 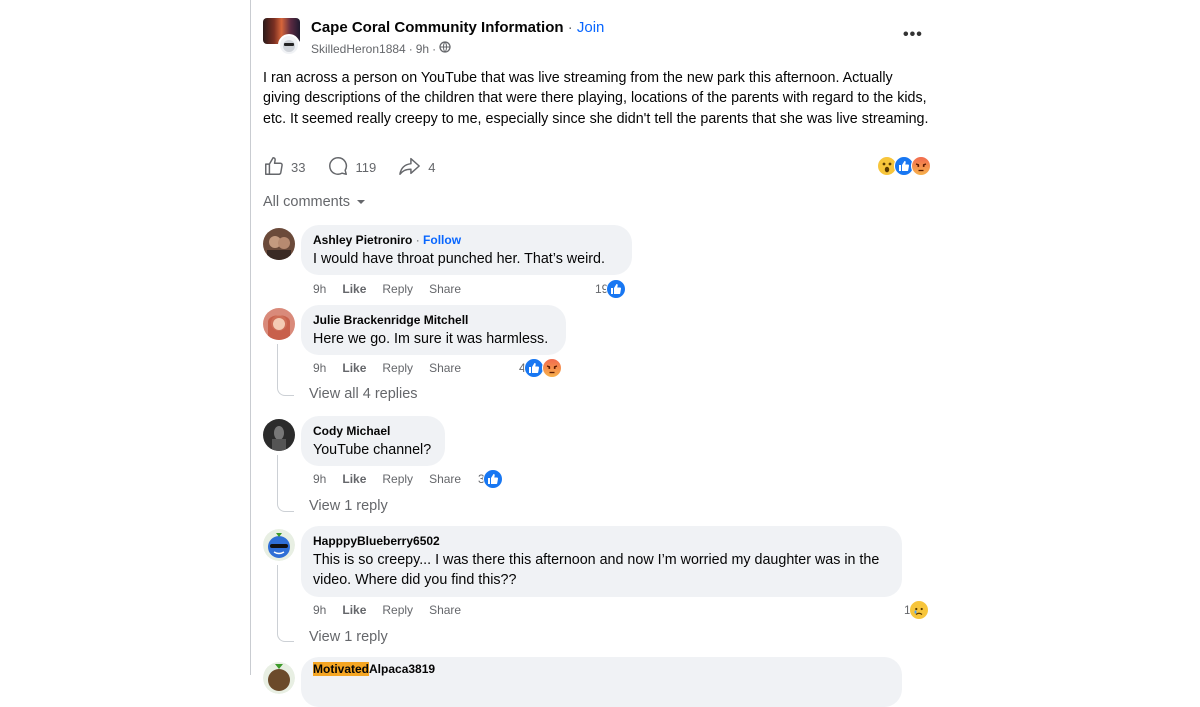 I want to click on more-options-button: •••, so click(x=913, y=35).